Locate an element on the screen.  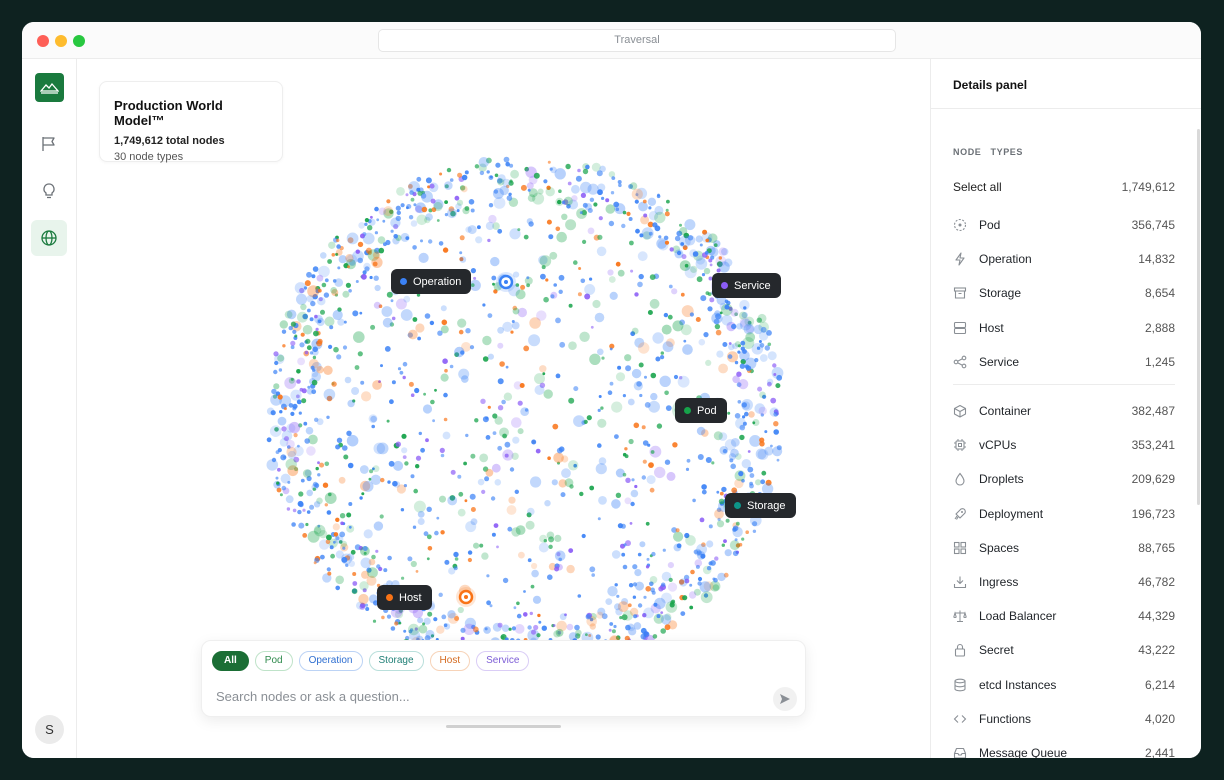
minimize-window-button is located at coordinates (61, 41).